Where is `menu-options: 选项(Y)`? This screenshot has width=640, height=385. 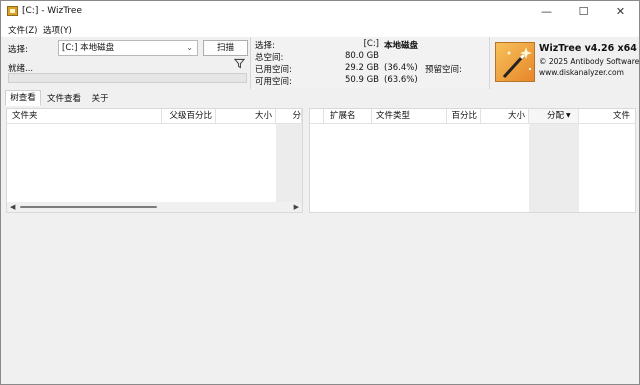
menu-options: 选项(Y) is located at coordinates (57, 30).